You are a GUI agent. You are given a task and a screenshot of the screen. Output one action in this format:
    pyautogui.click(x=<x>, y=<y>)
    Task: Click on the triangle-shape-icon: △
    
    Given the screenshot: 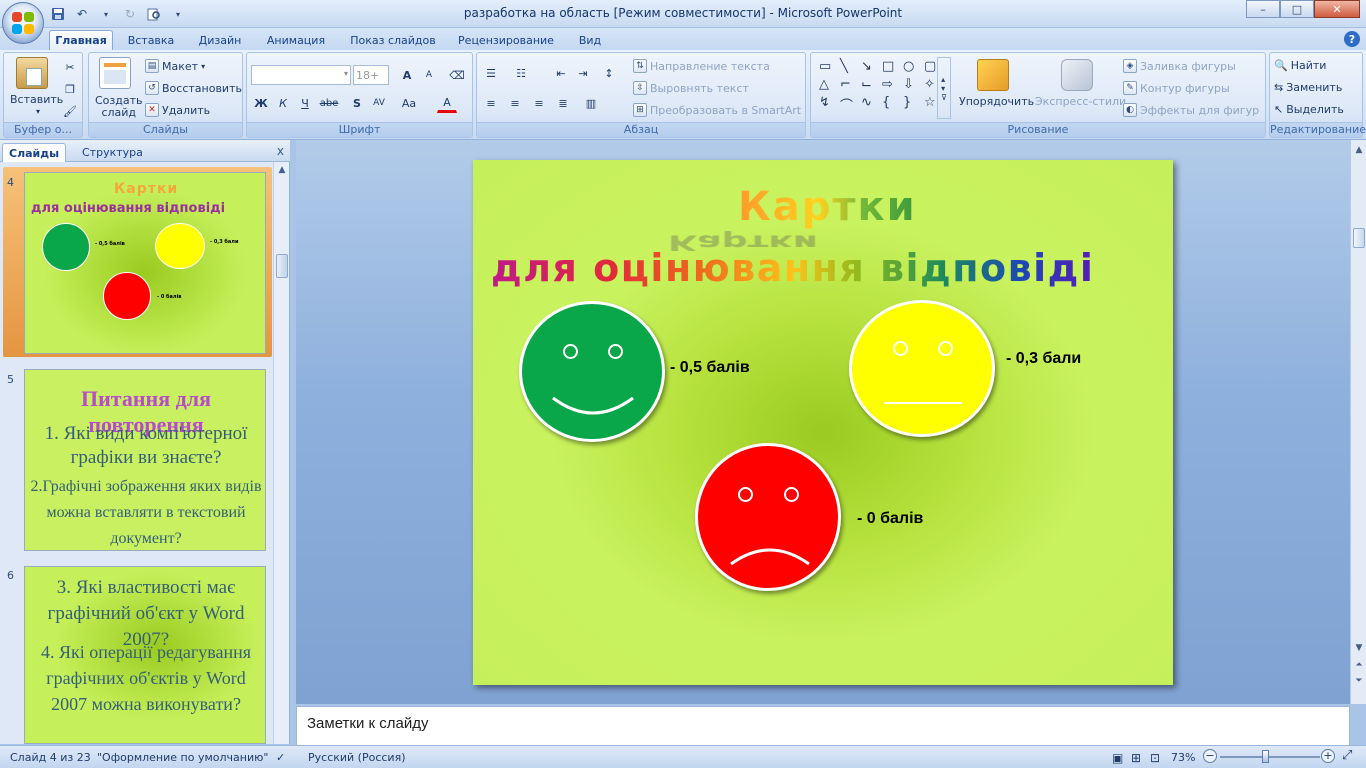 What is the action you would take?
    pyautogui.click(x=828, y=84)
    